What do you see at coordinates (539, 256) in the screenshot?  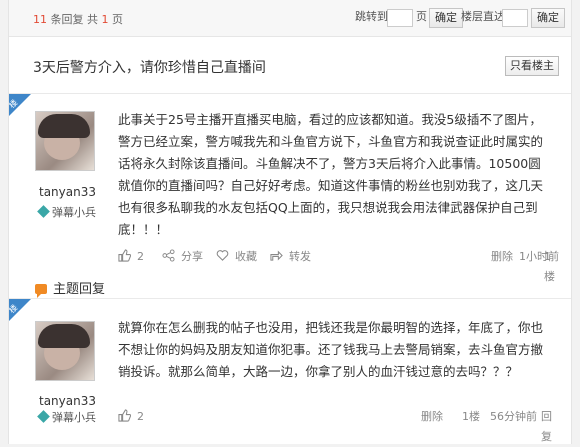 I see `post-time: 1小时前` at bounding box center [539, 256].